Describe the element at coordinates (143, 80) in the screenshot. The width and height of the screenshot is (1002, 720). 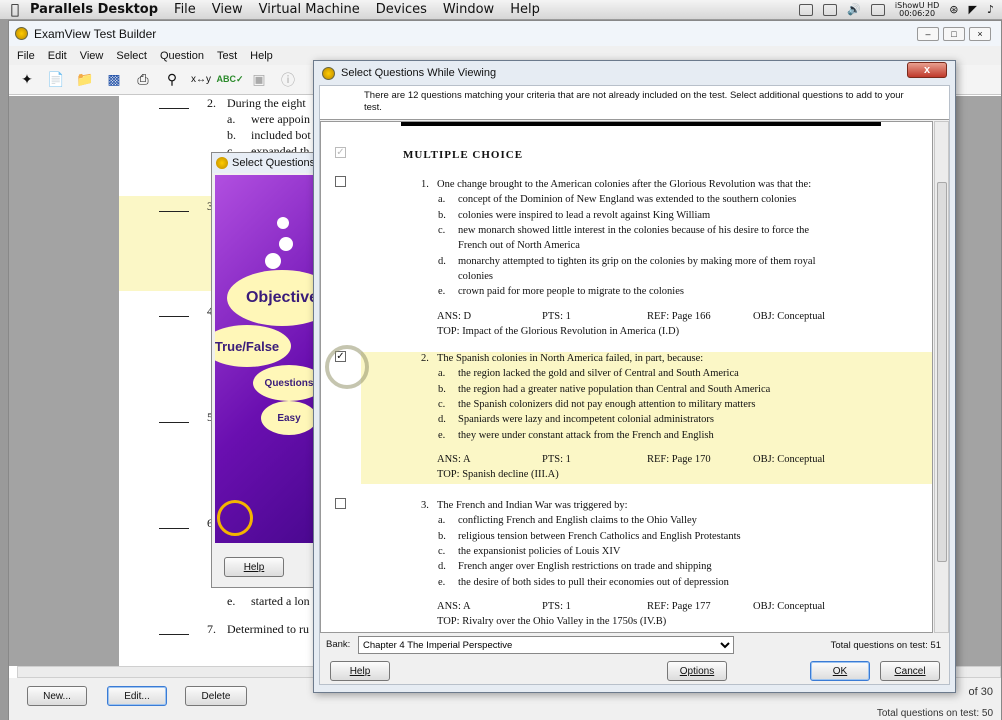
I see `print-icon: ⎙` at that location.